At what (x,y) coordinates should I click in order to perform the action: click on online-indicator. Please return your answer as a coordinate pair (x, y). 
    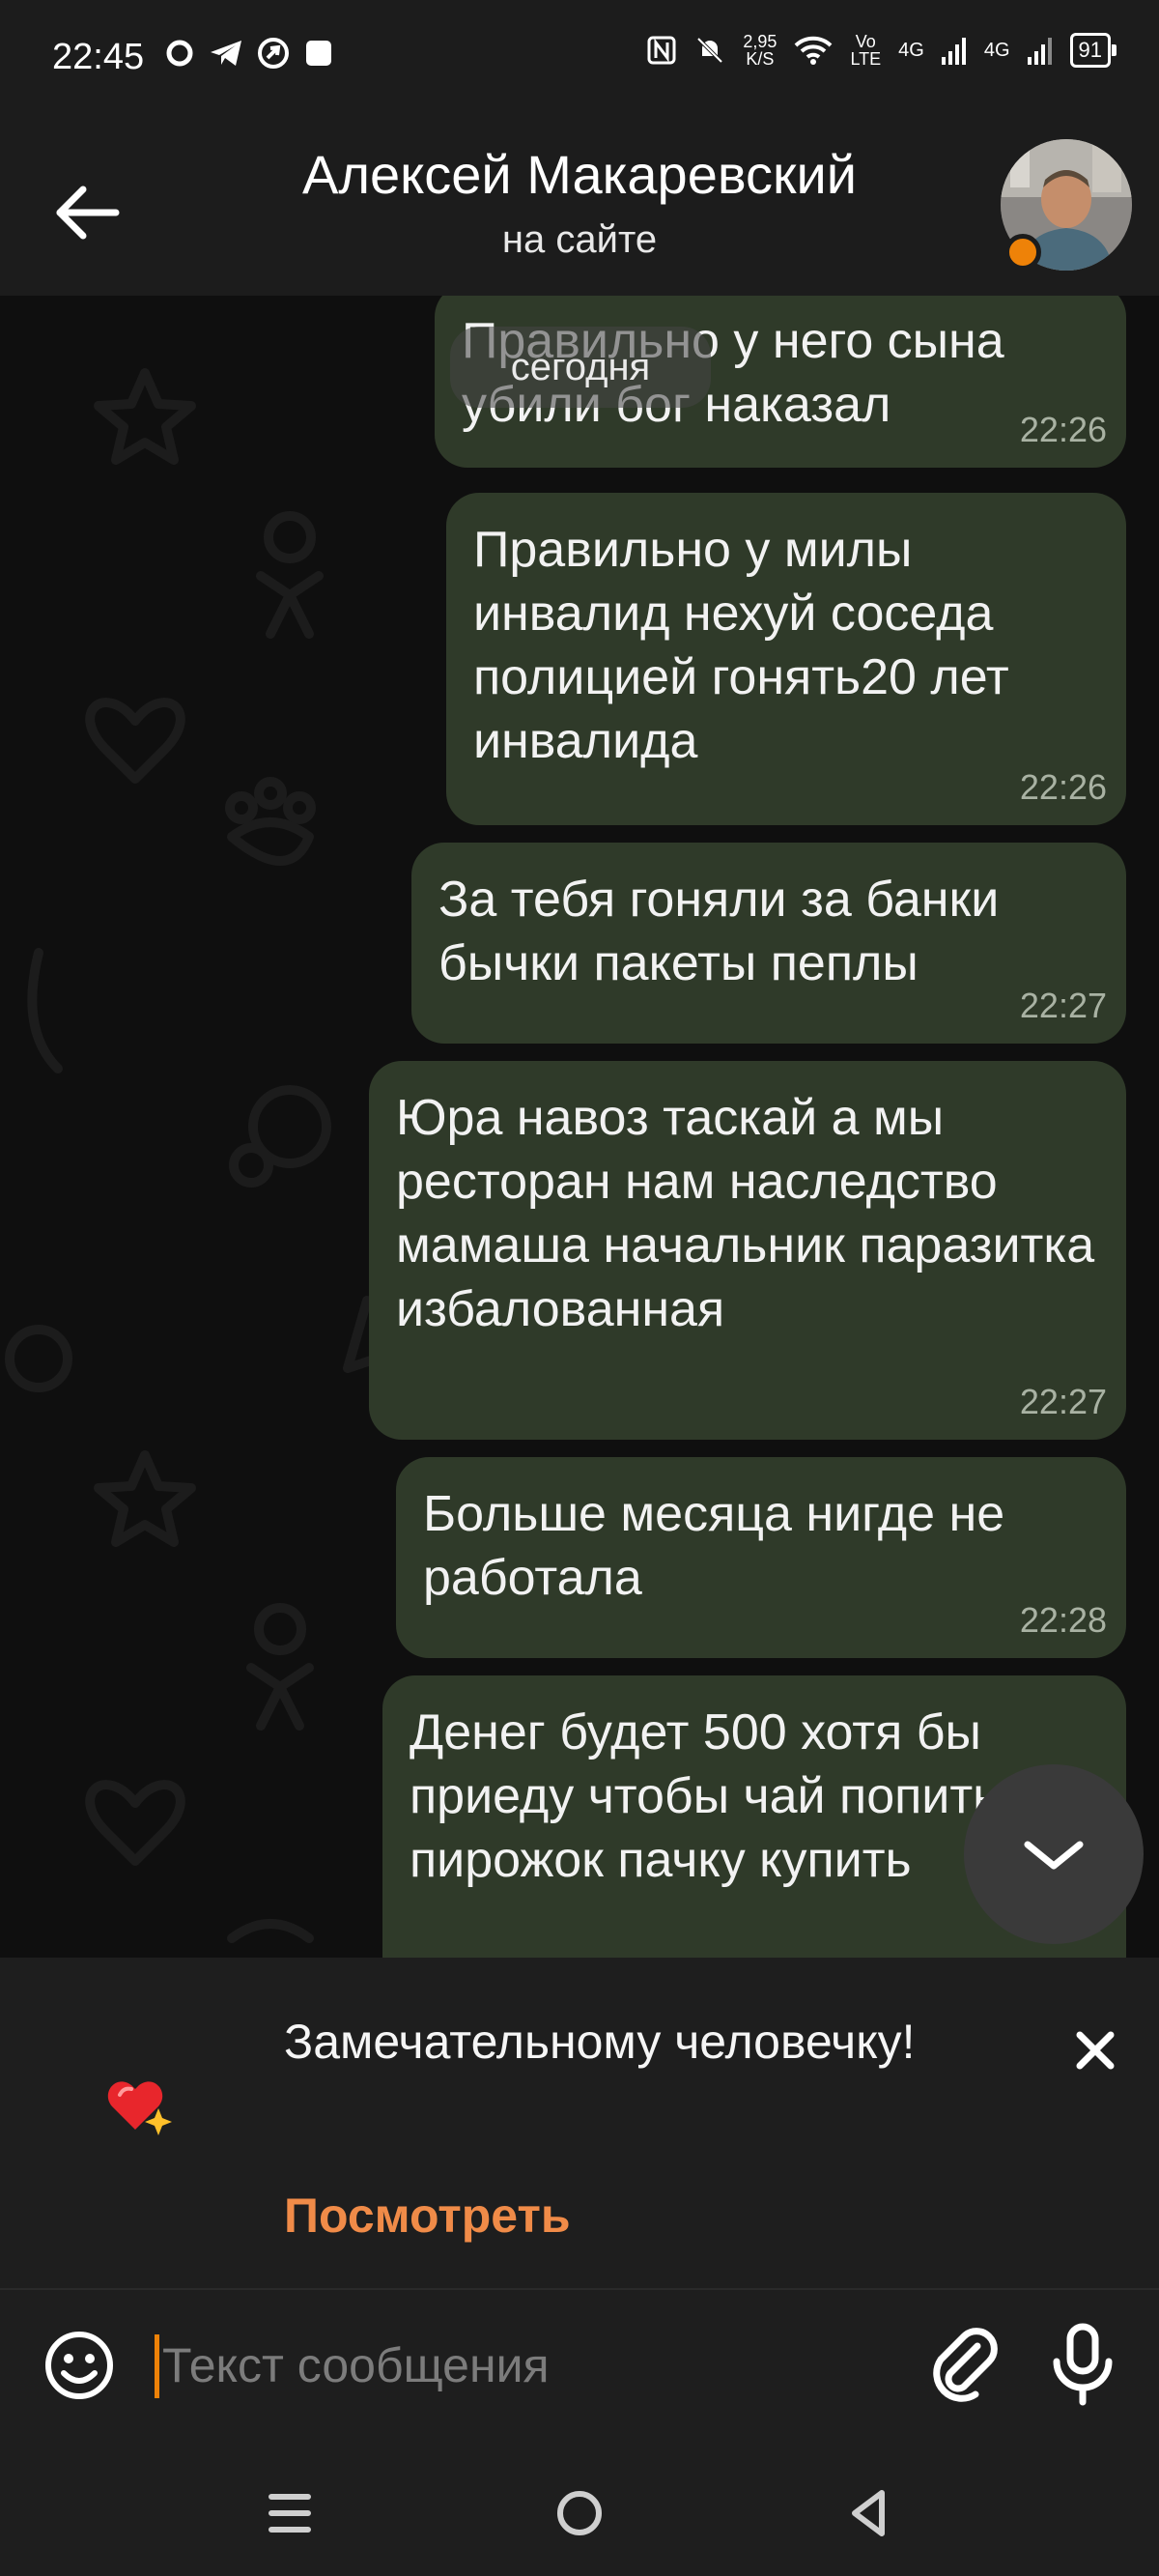
    Looking at the image, I should click on (1022, 253).